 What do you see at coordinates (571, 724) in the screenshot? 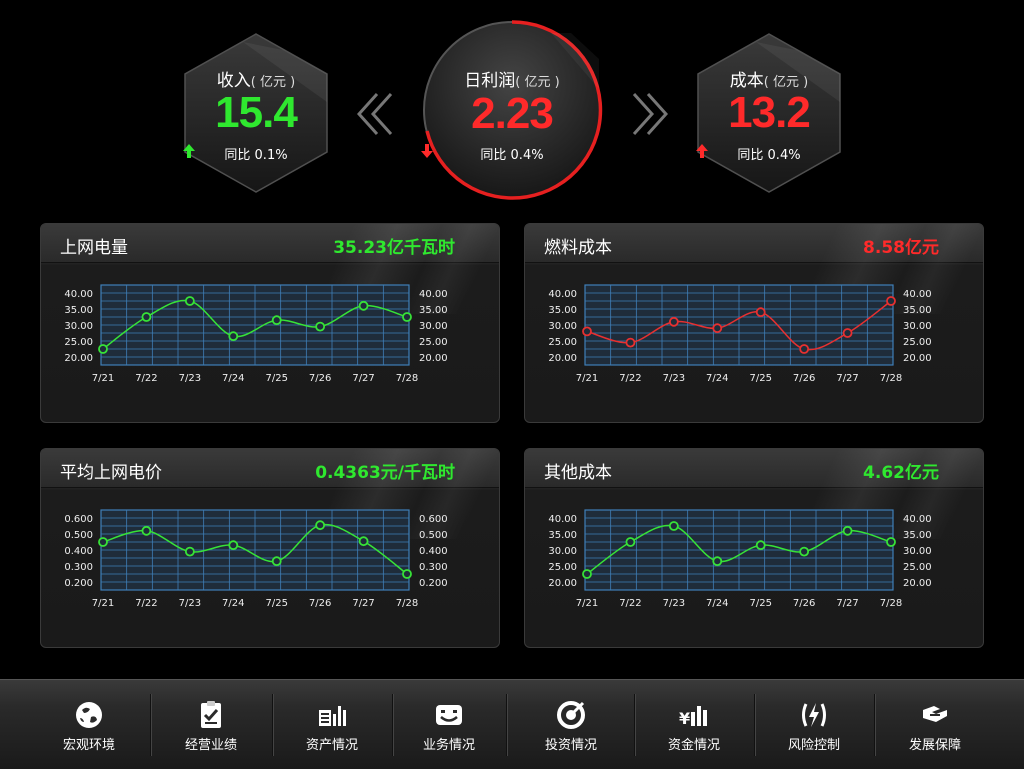
I see `nav-item-investment: 投资情况` at bounding box center [571, 724].